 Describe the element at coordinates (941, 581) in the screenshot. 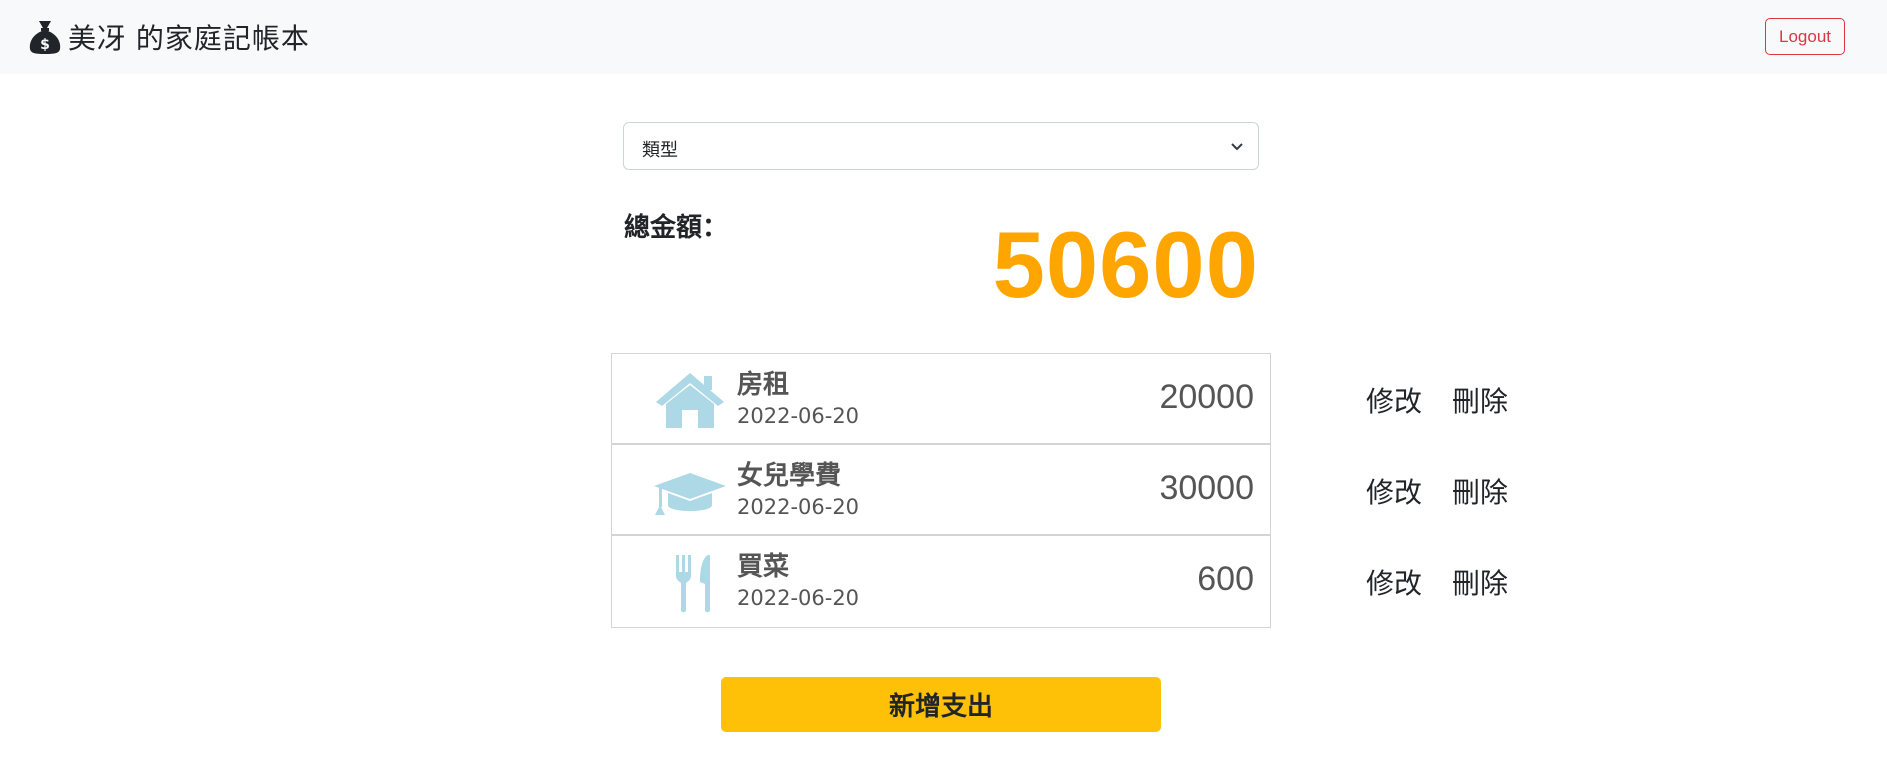

I see `expense-row: 買菜 2022-06-20 600` at that location.